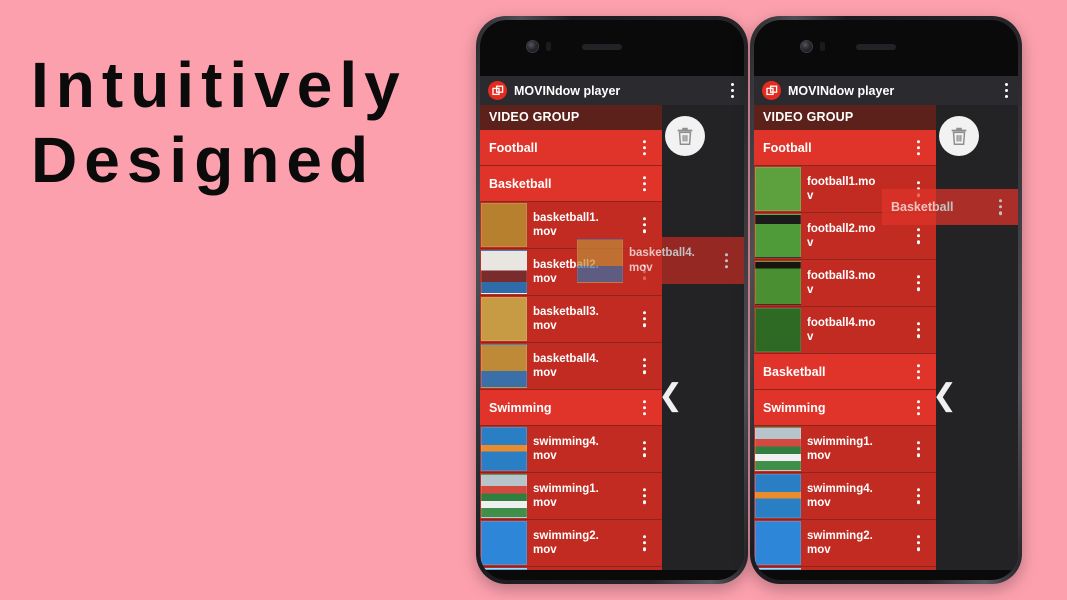 This screenshot has height=600, width=1067. Describe the element at coordinates (944, 396) in the screenshot. I see `chevron-left-icon-right: ❮` at that location.